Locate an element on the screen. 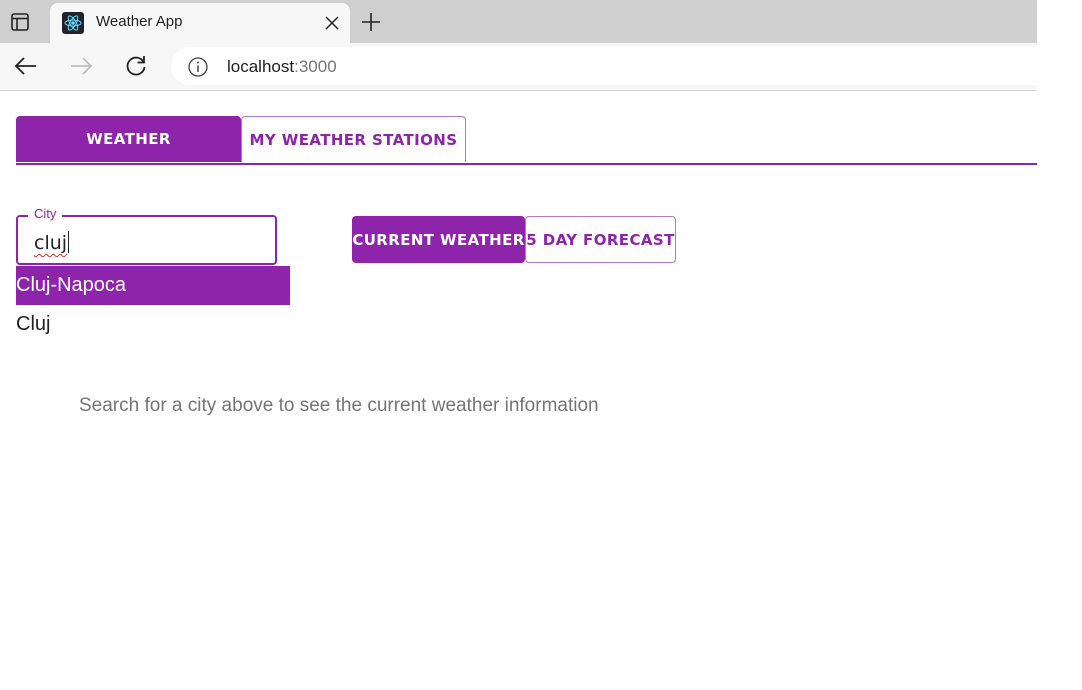 This screenshot has width=1082, height=690. city-field-label: City is located at coordinates (45, 213).